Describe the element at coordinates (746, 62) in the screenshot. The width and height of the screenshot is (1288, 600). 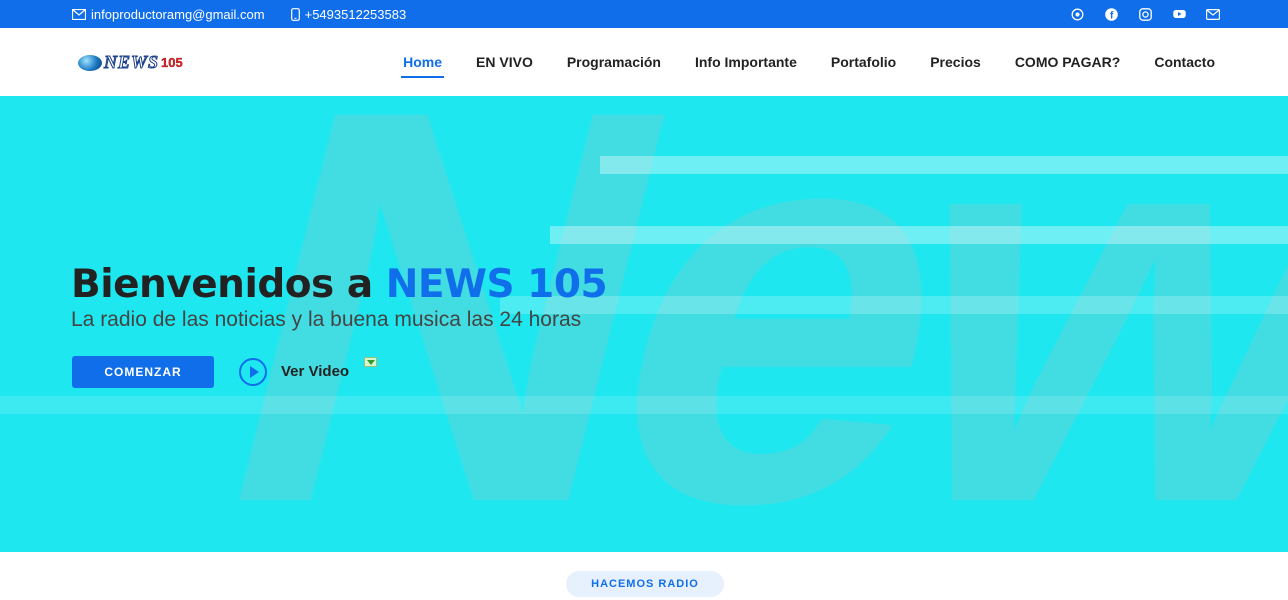
I see `nav-info-importante: Info Importante` at that location.